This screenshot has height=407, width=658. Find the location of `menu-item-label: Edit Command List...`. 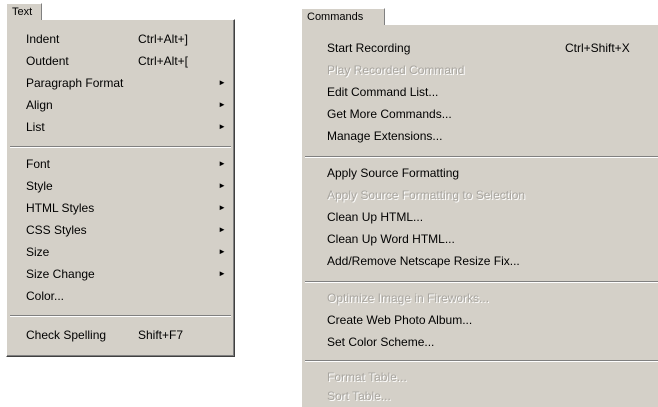

menu-item-label: Edit Command List... is located at coordinates (383, 92).